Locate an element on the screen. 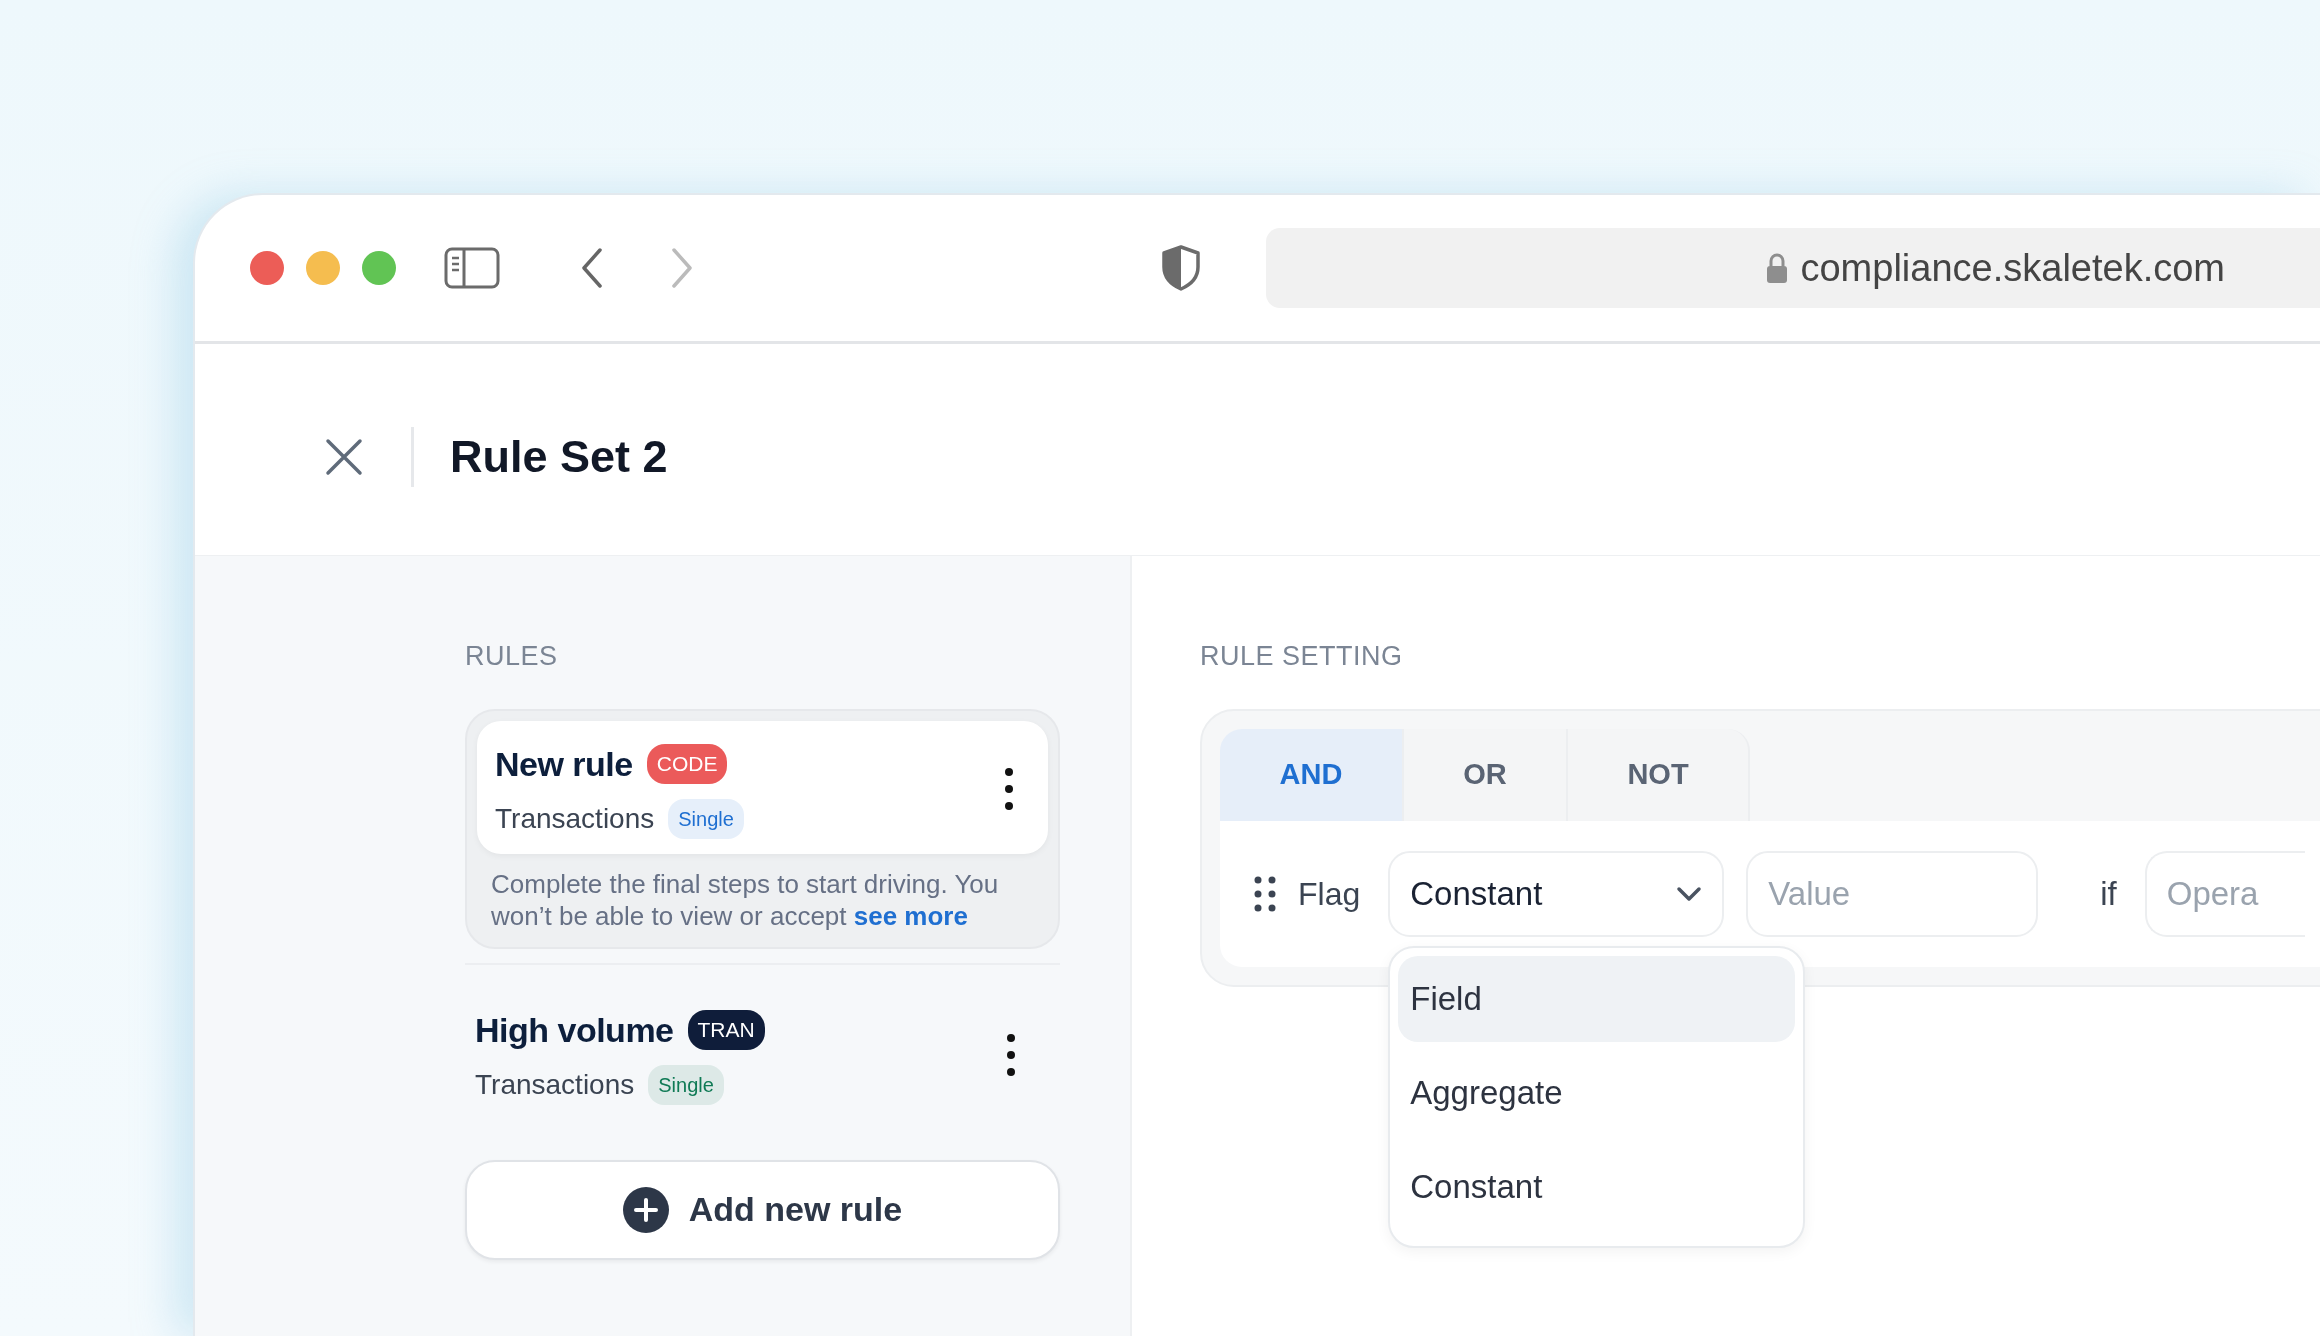  close-icon is located at coordinates (344, 456).